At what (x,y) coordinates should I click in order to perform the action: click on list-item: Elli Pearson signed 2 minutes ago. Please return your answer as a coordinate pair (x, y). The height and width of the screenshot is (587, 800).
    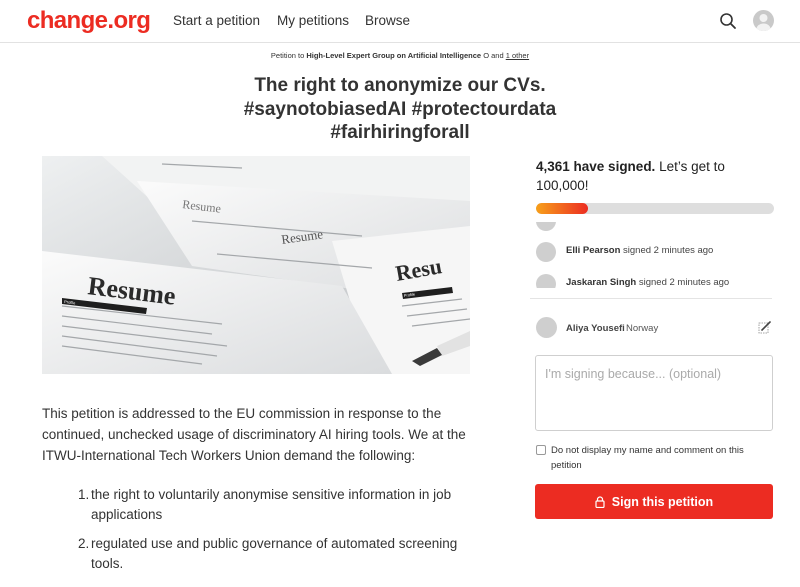
    Looking at the image, I should click on (656, 252).